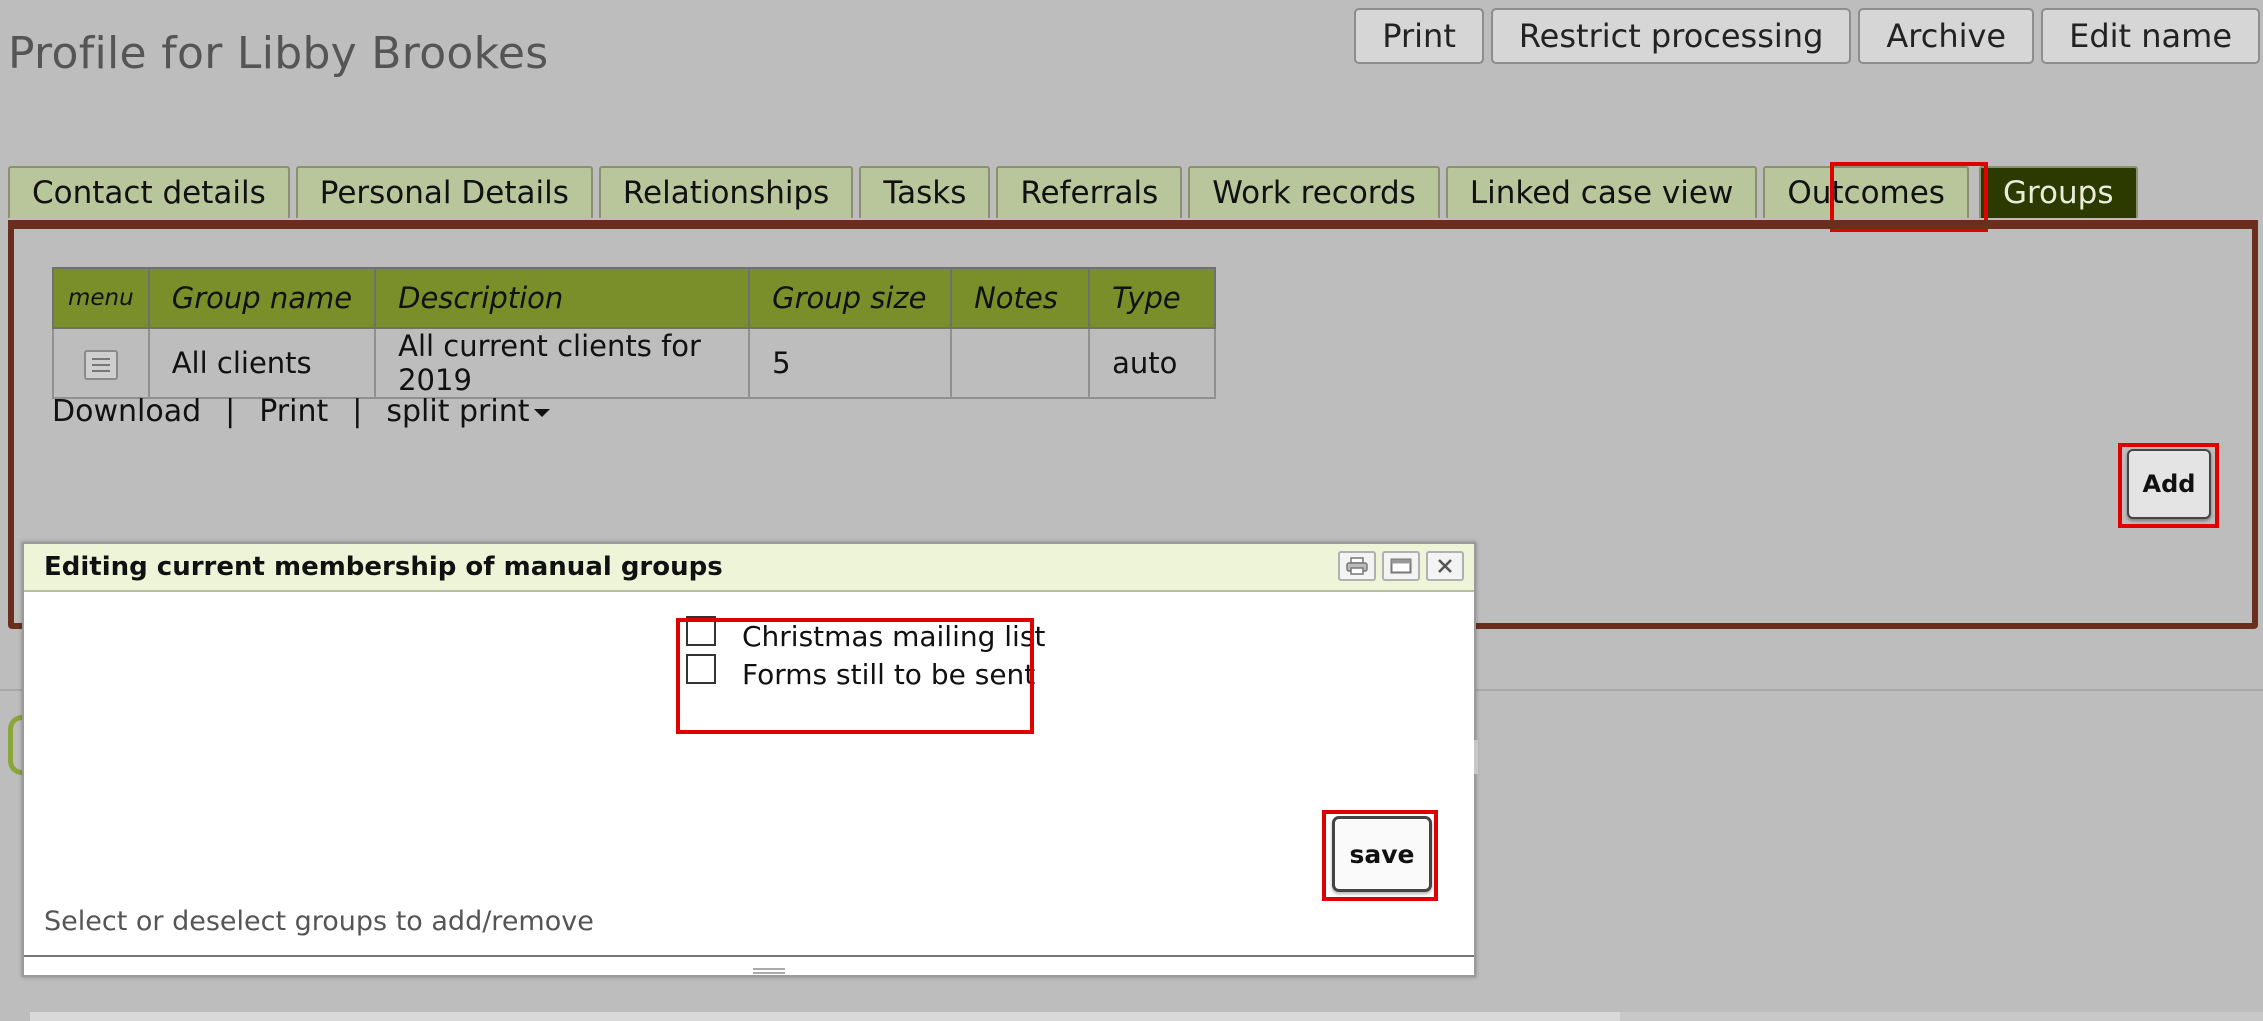 This screenshot has width=2263, height=1021. I want to click on edit-name-button: Edit name, so click(2150, 36).